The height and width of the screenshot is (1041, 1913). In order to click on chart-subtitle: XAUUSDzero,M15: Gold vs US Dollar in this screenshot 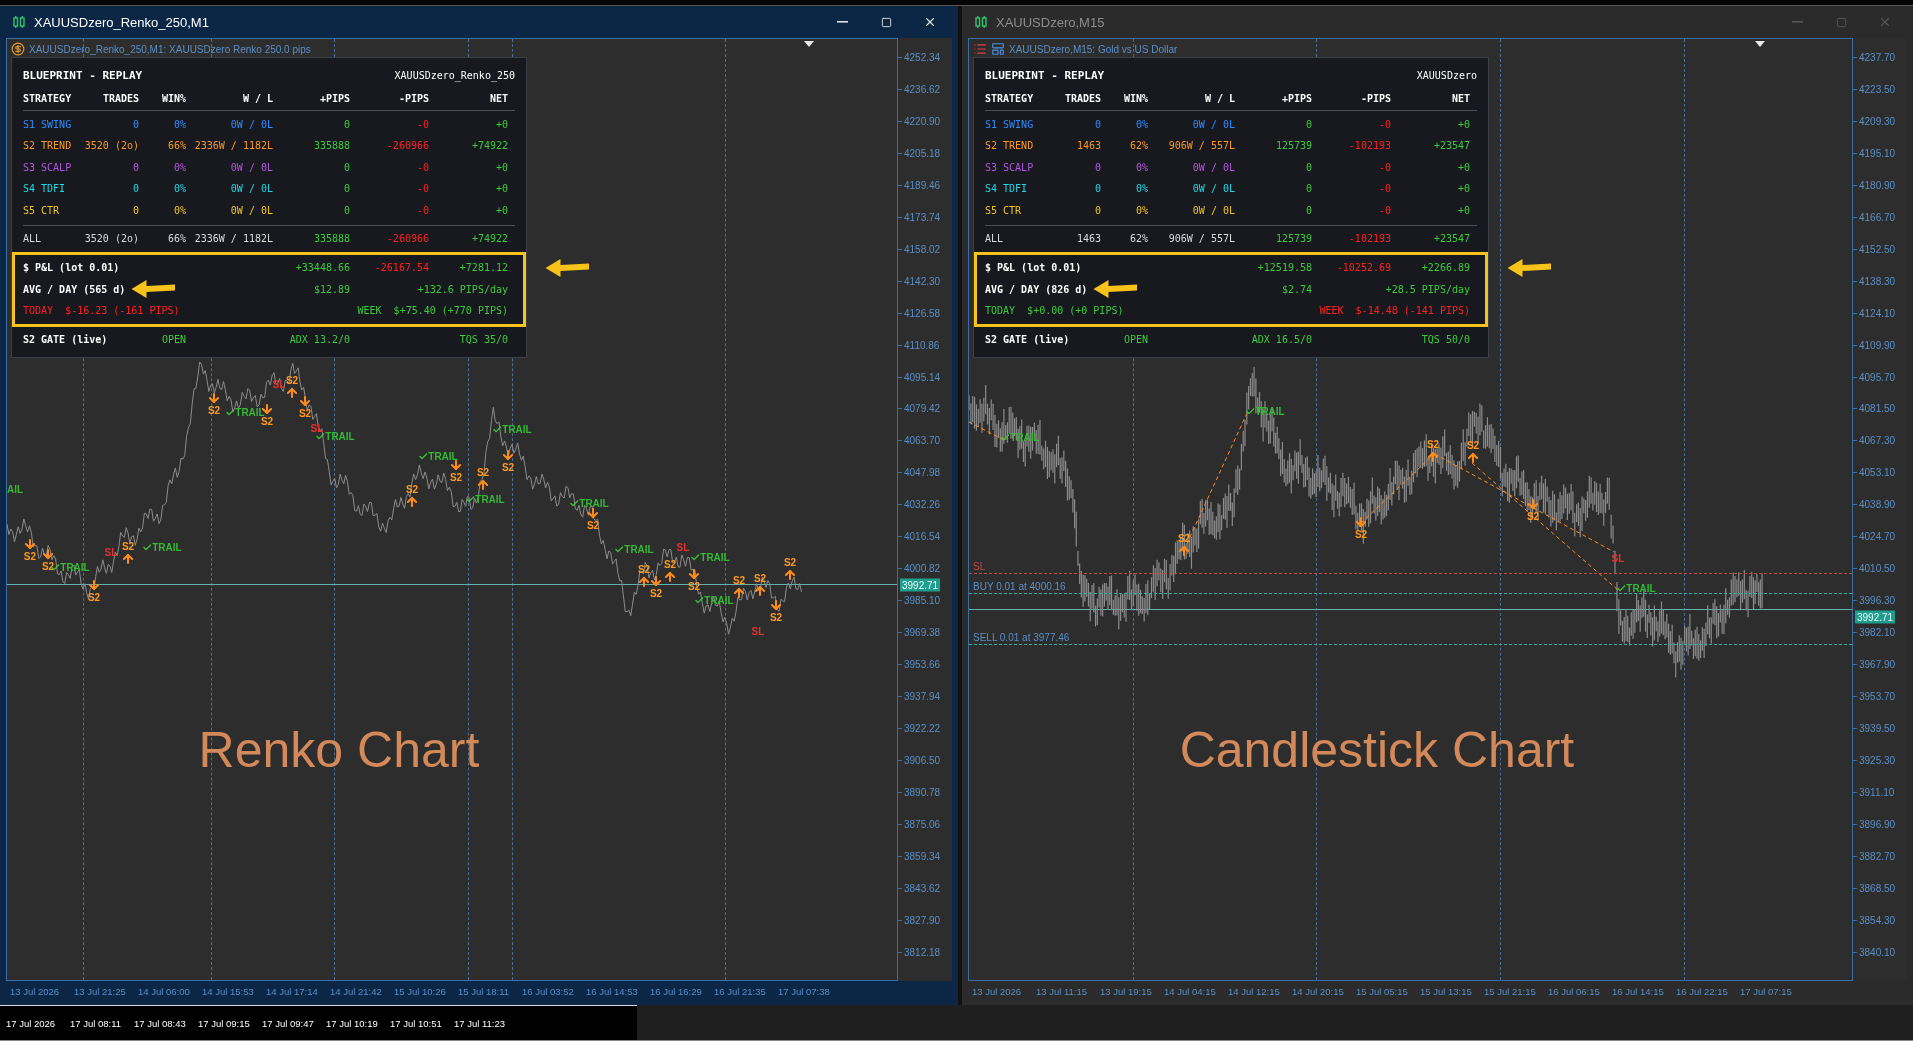, I will do `click(1093, 49)`.